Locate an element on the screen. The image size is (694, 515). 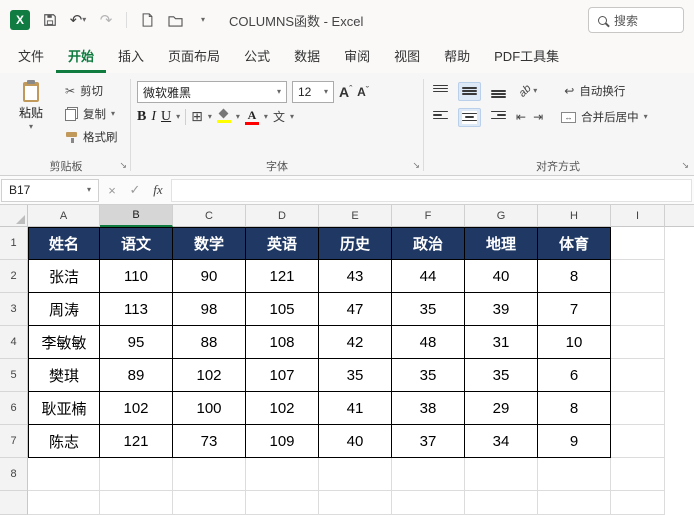
save-button is located at coordinates (50, 20).